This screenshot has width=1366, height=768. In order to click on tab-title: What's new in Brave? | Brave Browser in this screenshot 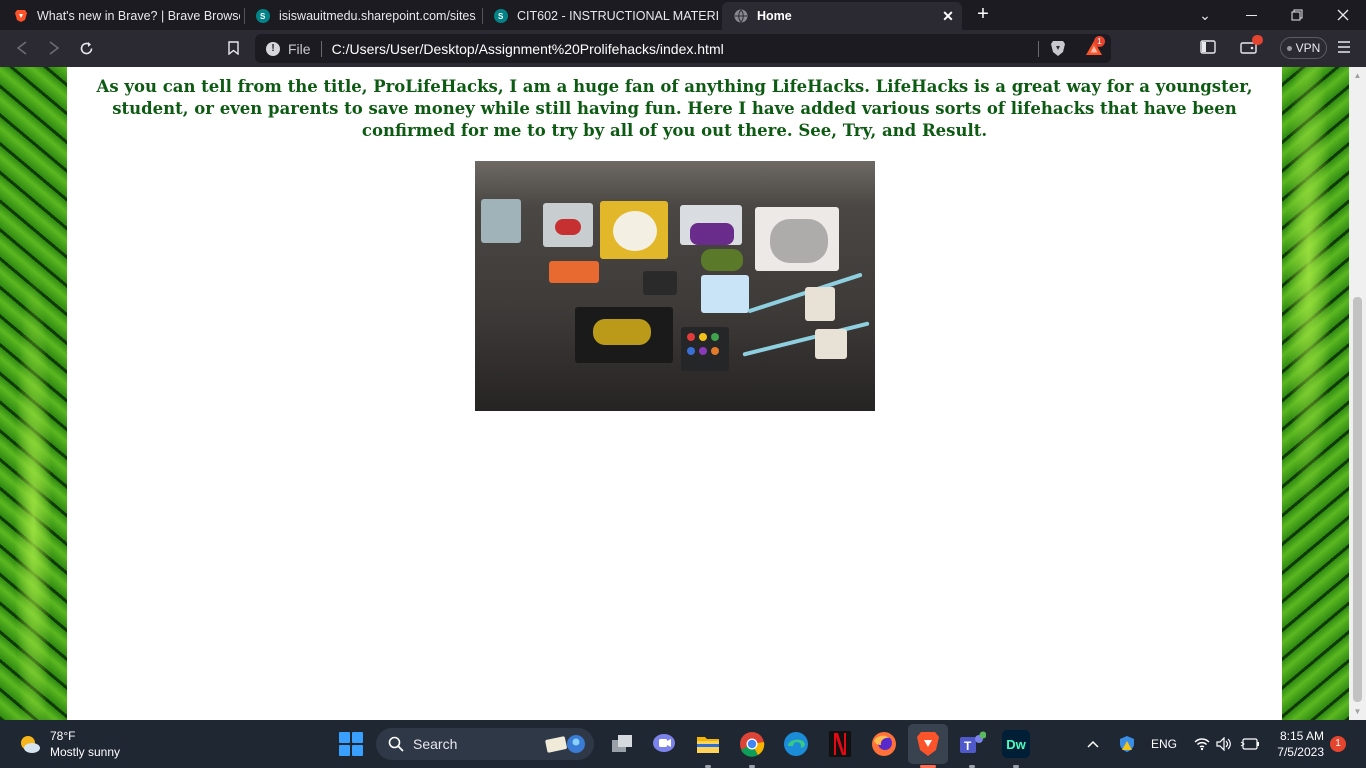, I will do `click(138, 16)`.